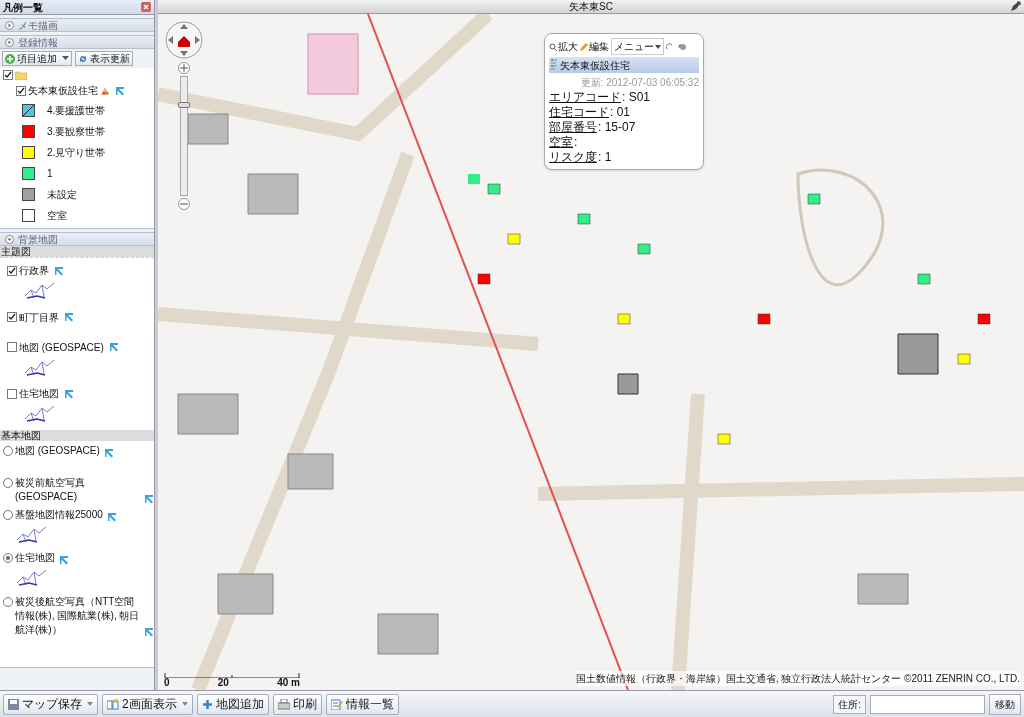  What do you see at coordinates (563, 46) in the screenshot?
I see `zoom-link: 拡大` at bounding box center [563, 46].